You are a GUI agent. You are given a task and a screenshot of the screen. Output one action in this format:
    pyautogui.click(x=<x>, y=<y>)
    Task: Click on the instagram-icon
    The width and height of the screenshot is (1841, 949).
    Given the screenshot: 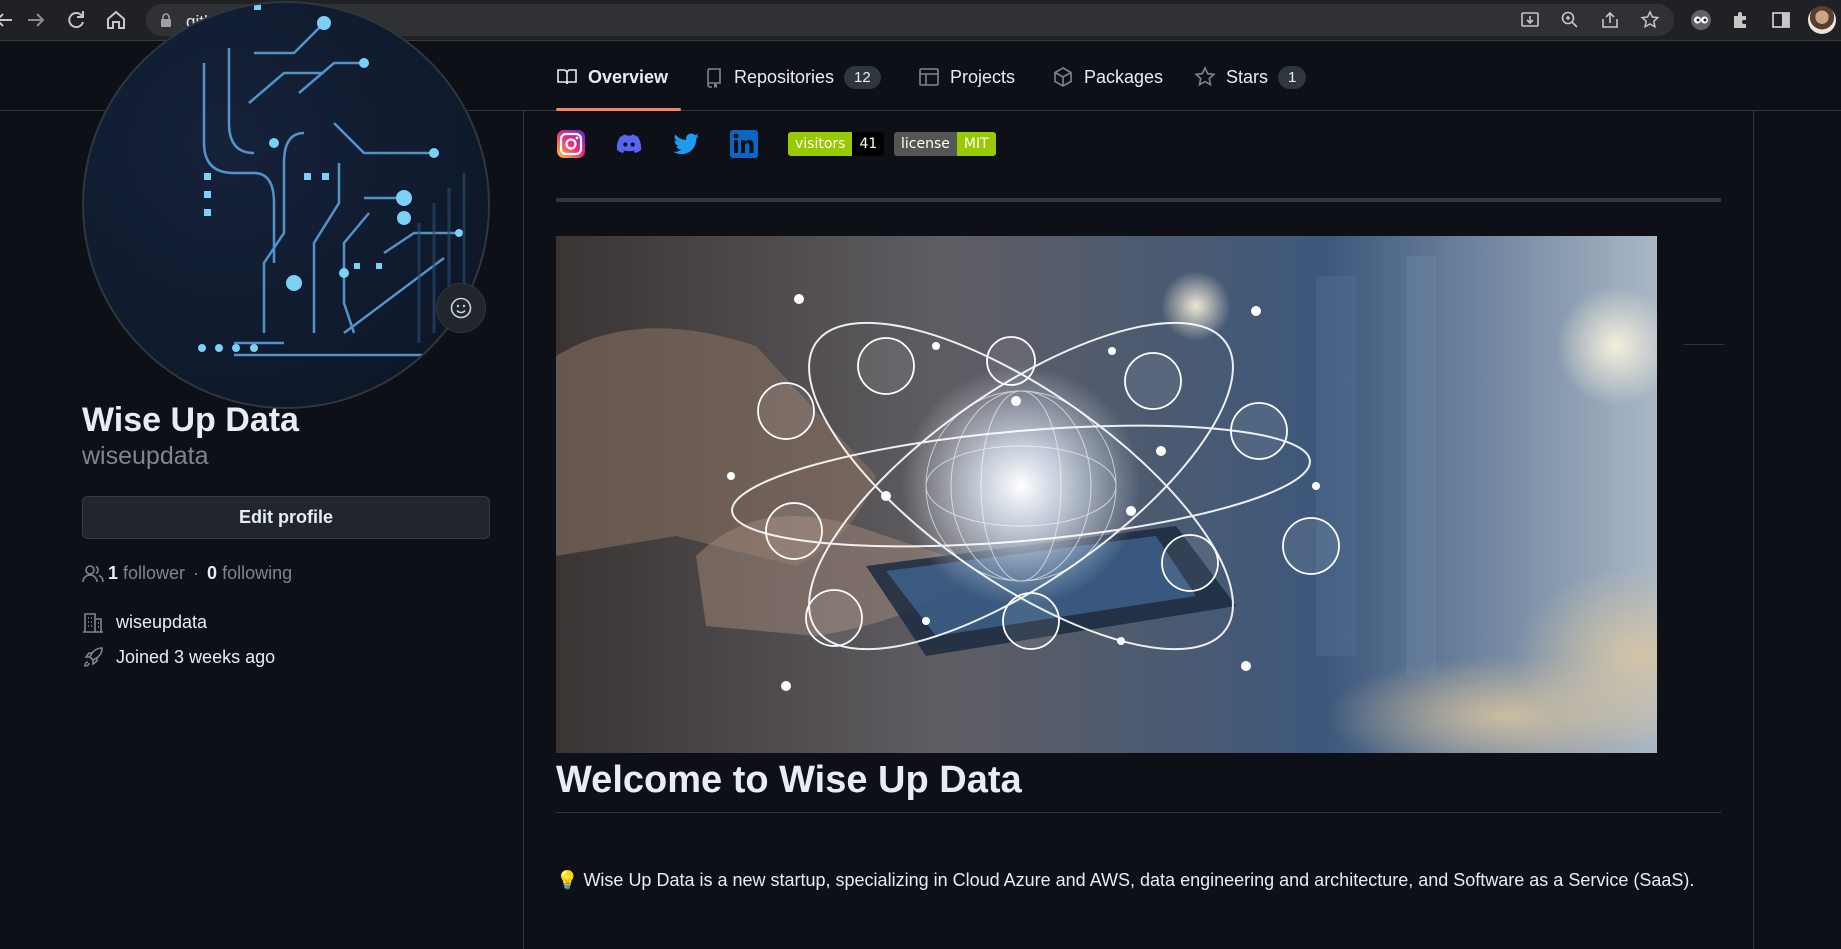 What is the action you would take?
    pyautogui.click(x=571, y=144)
    